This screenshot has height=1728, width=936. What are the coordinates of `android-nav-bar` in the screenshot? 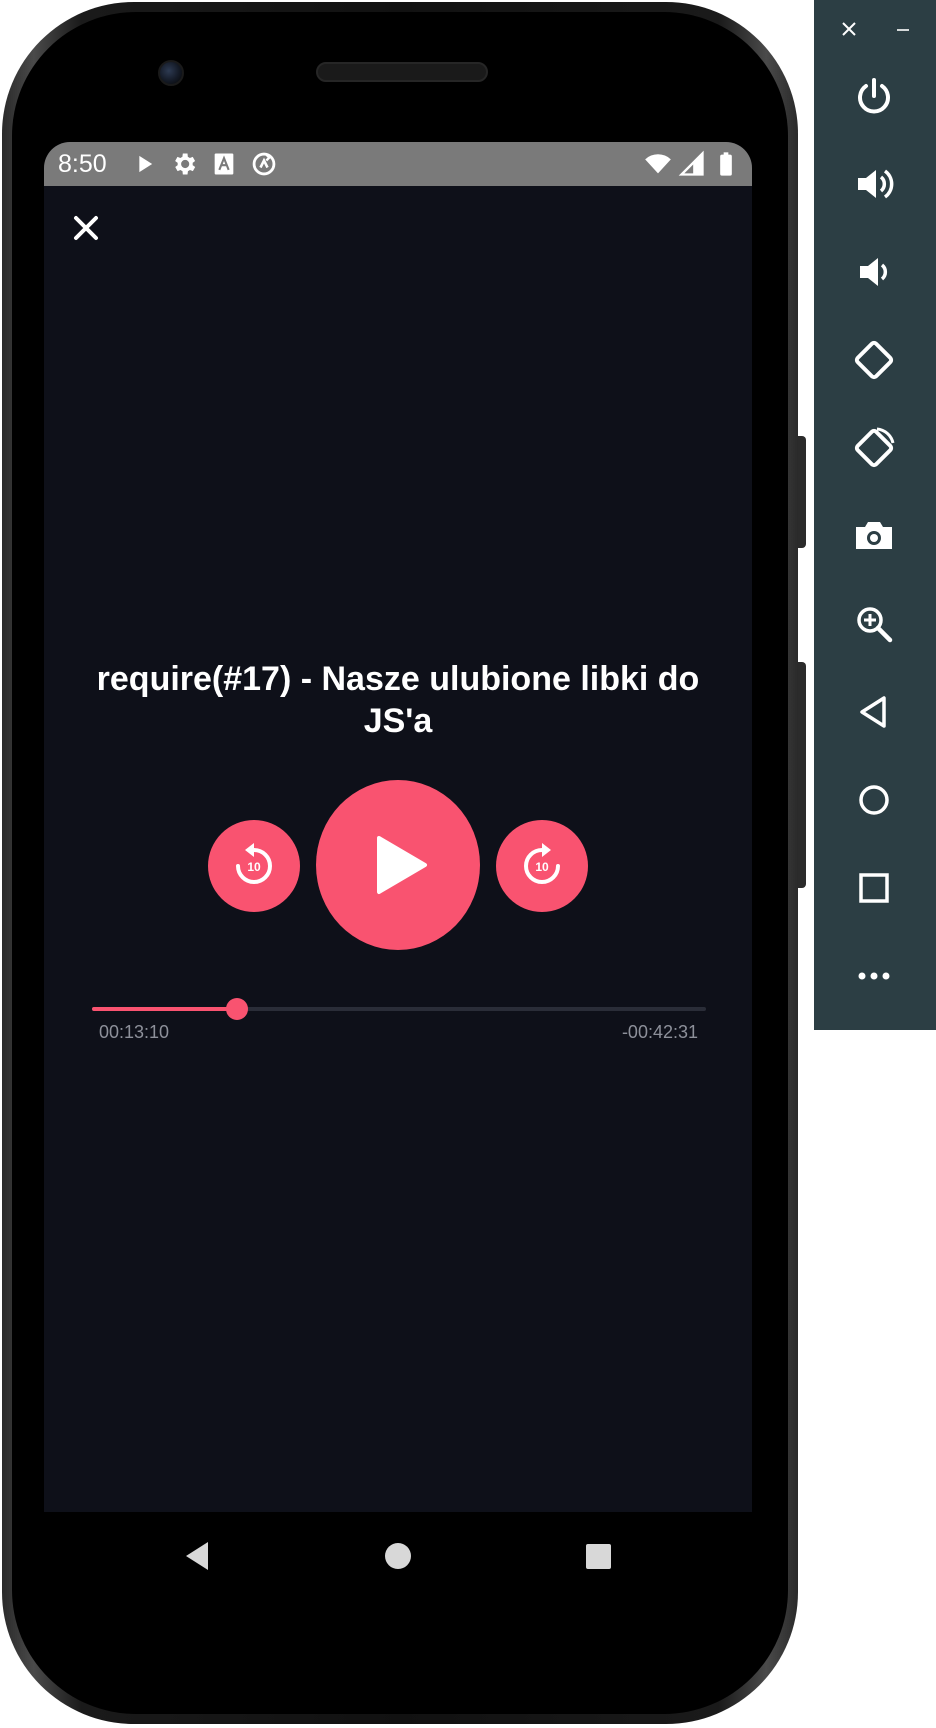 It's located at (398, 1555).